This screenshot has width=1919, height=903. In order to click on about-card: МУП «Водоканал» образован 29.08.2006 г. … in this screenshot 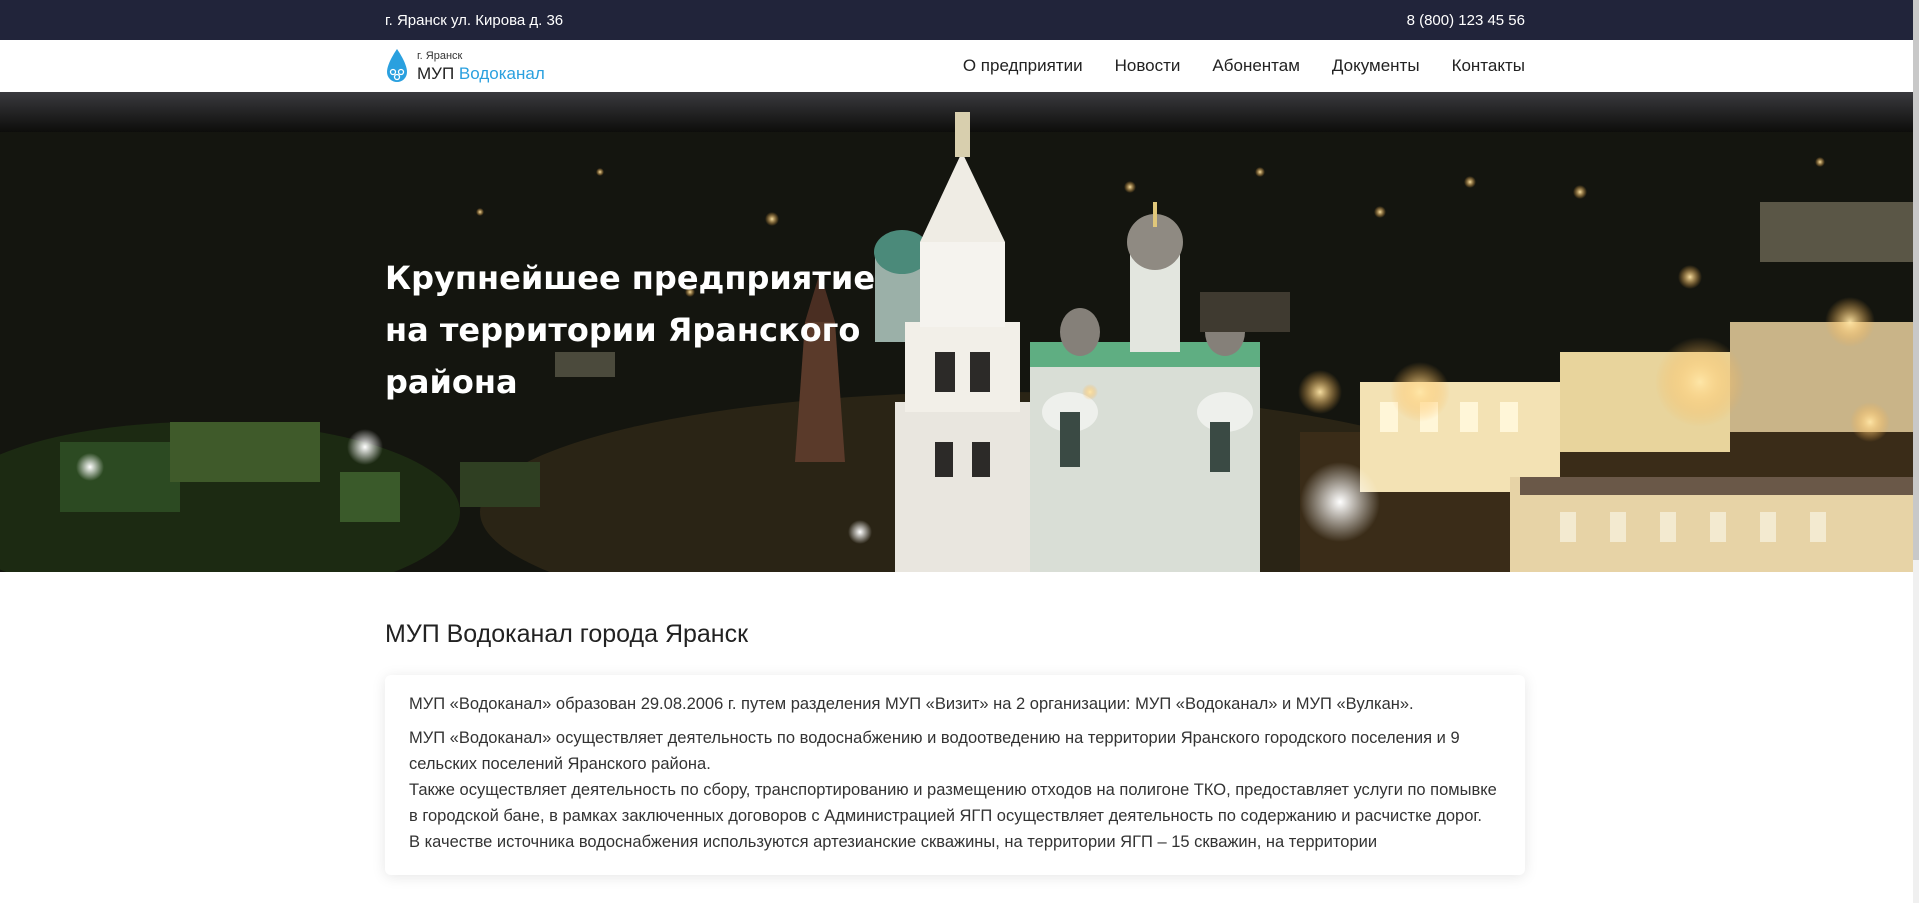, I will do `click(955, 775)`.